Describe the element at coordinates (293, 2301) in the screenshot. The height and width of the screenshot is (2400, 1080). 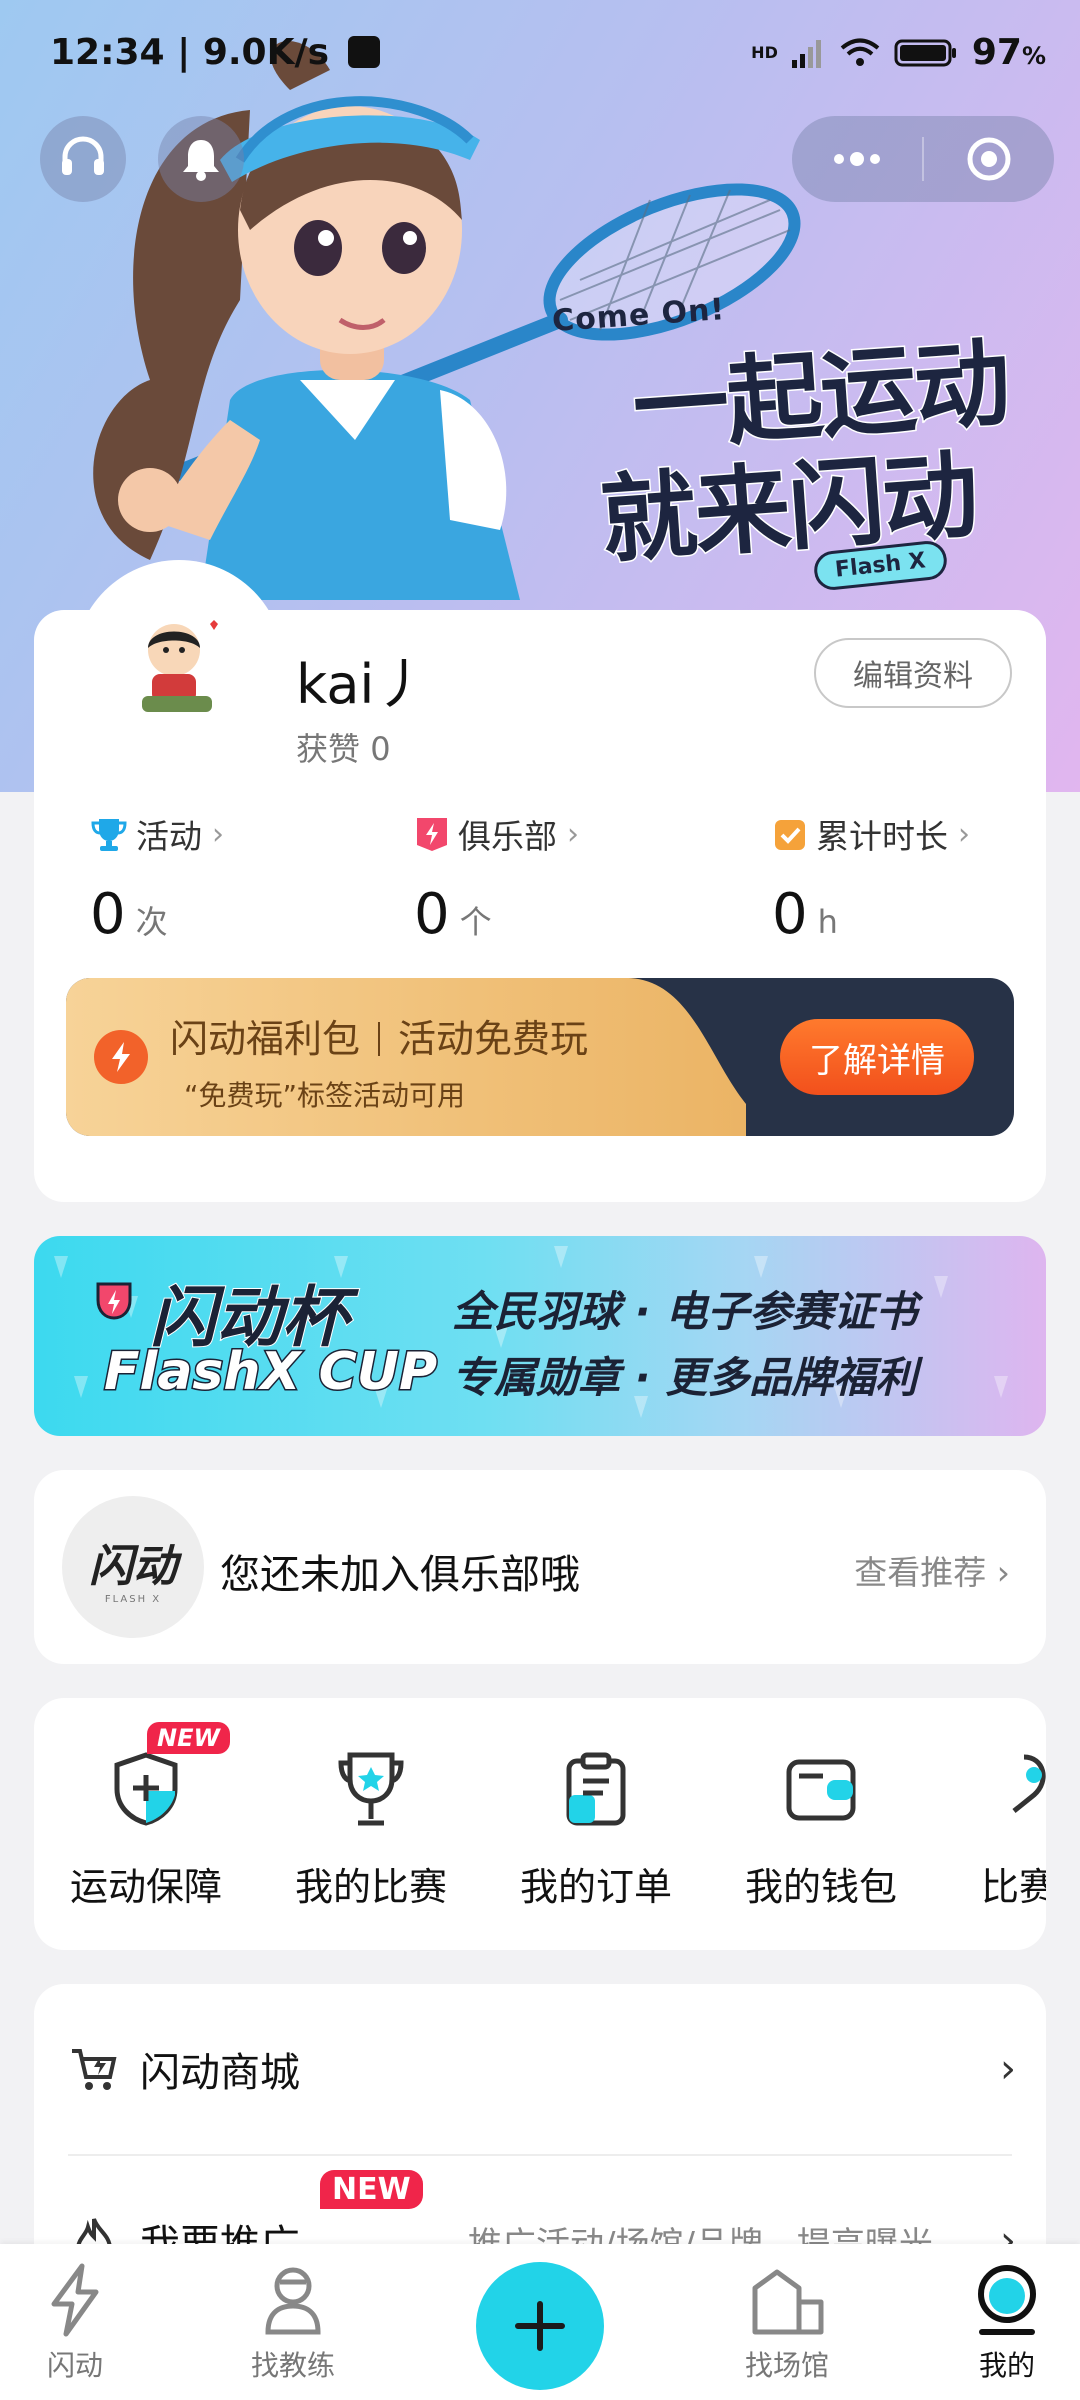
I see `coach-icon` at that location.